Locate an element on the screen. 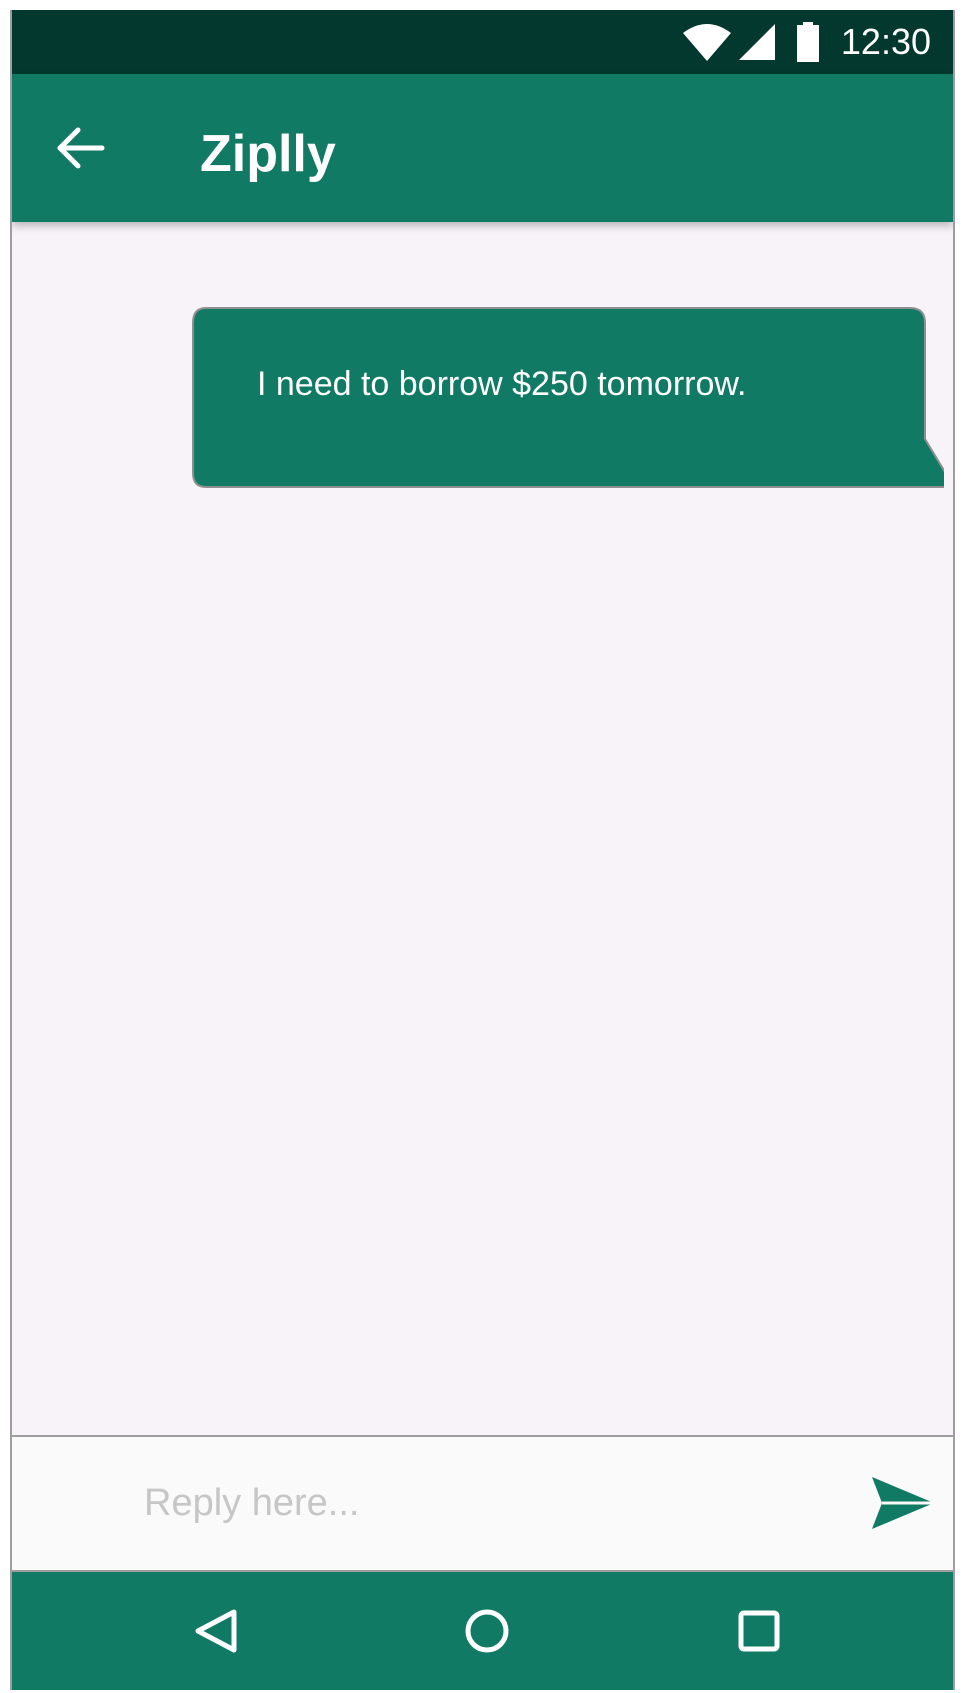 The image size is (967, 1693). send-icon is located at coordinates (903, 1506).